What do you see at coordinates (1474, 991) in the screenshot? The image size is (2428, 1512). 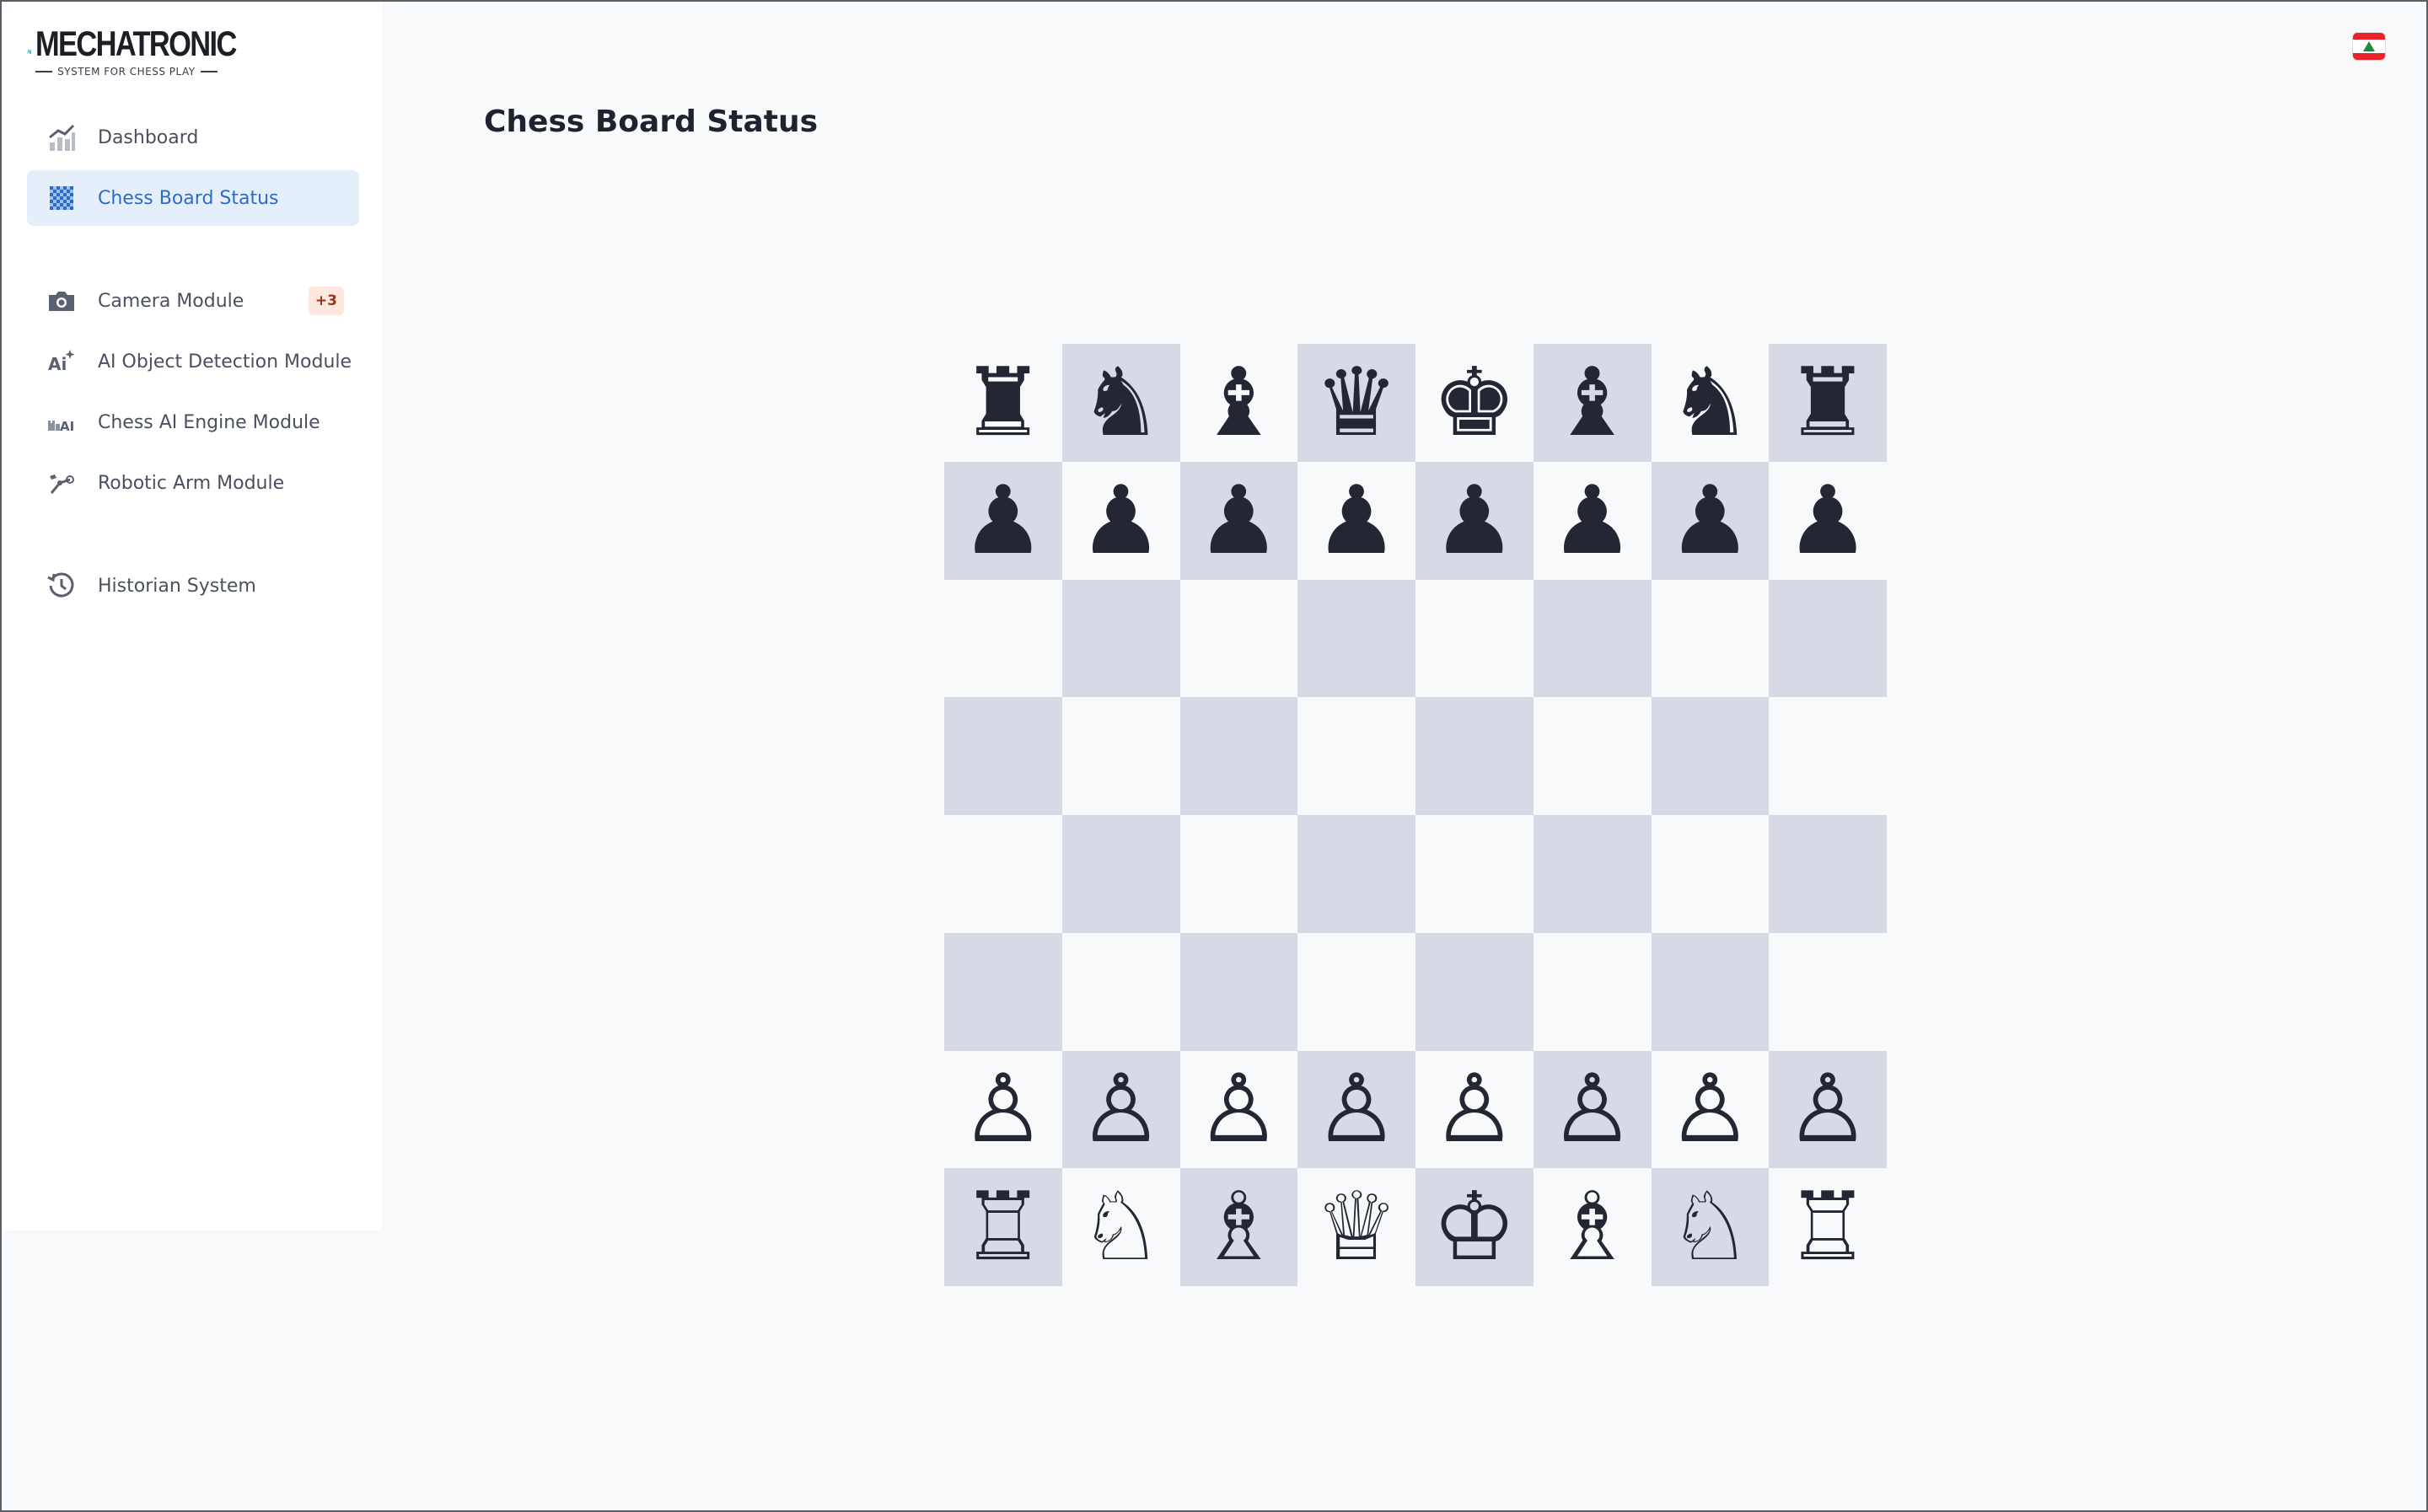 I see `board-square-e3` at bounding box center [1474, 991].